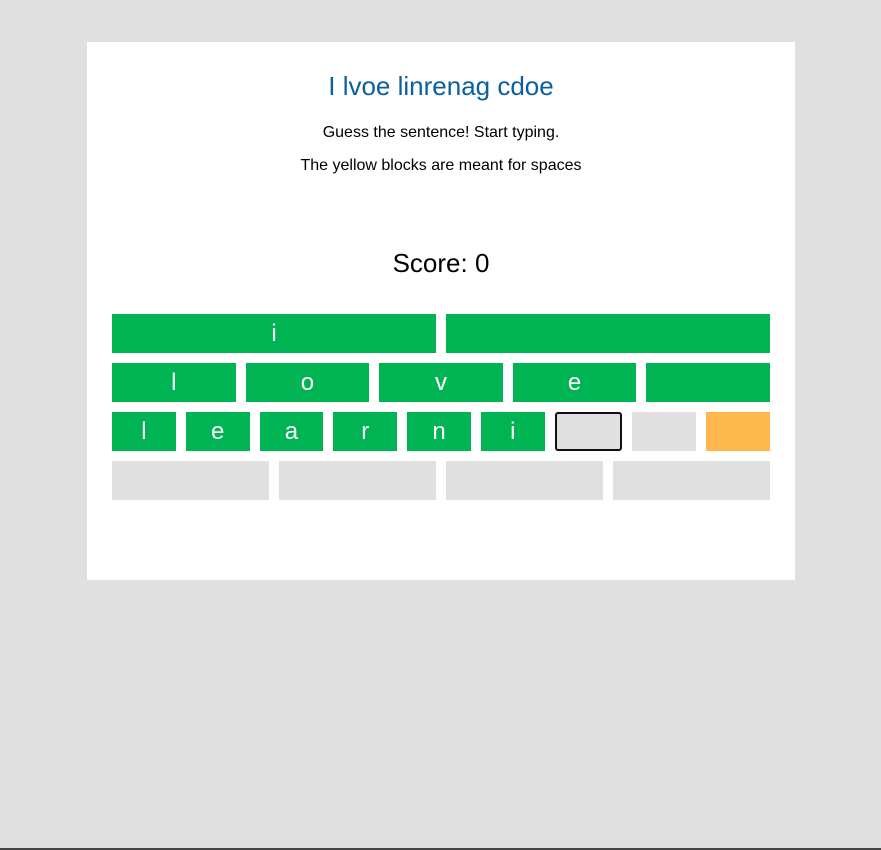 This screenshot has width=881, height=850. Describe the element at coordinates (441, 263) in the screenshot. I see `score-display: Score: 0` at that location.